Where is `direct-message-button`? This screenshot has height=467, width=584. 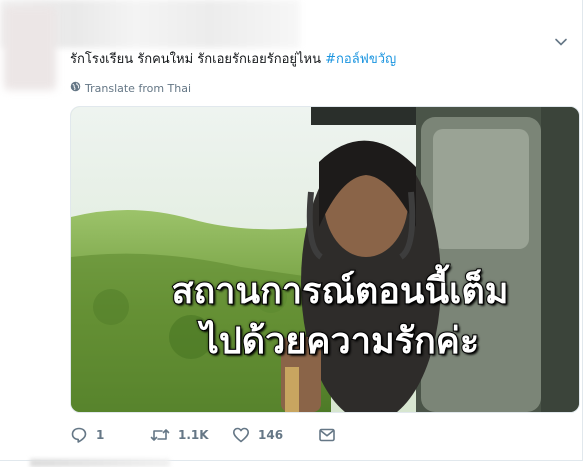
direct-message-button is located at coordinates (327, 435).